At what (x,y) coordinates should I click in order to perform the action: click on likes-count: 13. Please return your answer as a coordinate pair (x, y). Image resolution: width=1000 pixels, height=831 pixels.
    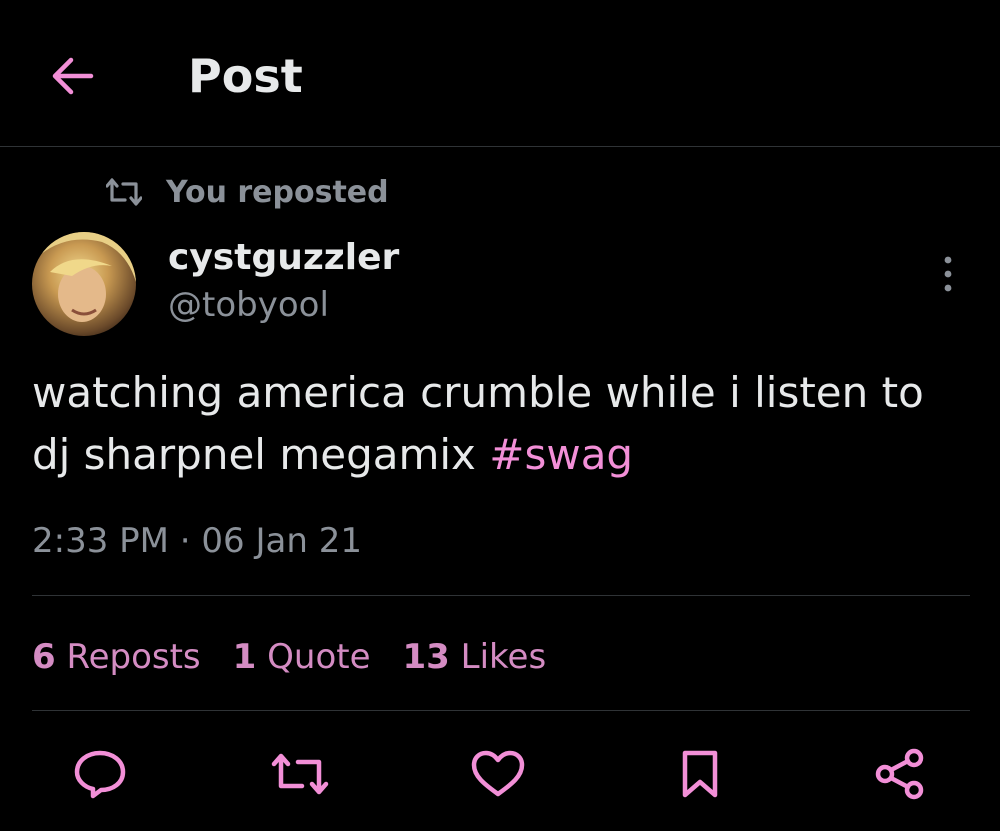
    Looking at the image, I should click on (426, 657).